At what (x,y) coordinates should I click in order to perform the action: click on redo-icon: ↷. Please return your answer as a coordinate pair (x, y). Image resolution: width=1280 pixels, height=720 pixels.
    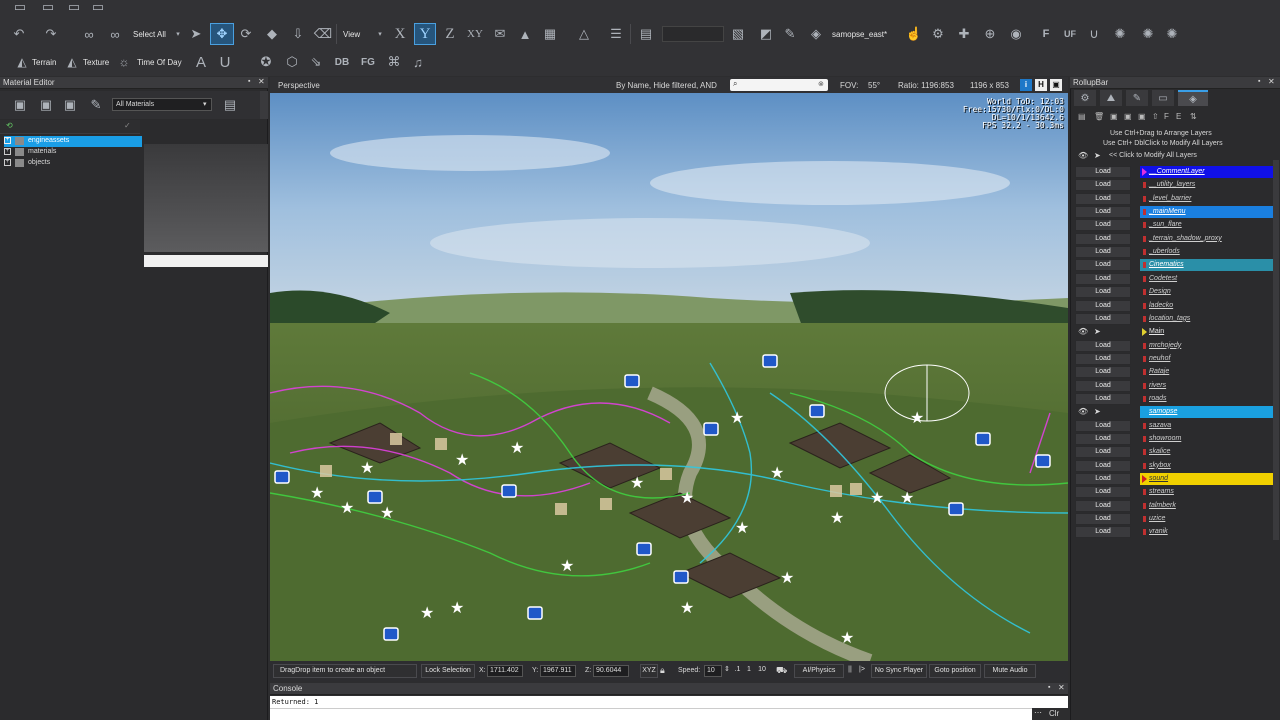
    Looking at the image, I should click on (51, 34).